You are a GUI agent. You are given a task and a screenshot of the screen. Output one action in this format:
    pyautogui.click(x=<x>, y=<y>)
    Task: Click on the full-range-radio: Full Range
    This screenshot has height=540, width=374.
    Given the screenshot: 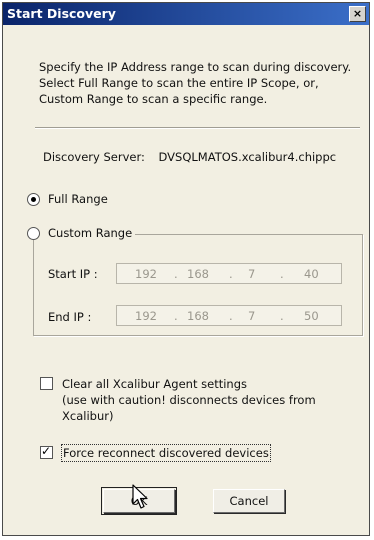 What is the action you would take?
    pyautogui.click(x=69, y=199)
    